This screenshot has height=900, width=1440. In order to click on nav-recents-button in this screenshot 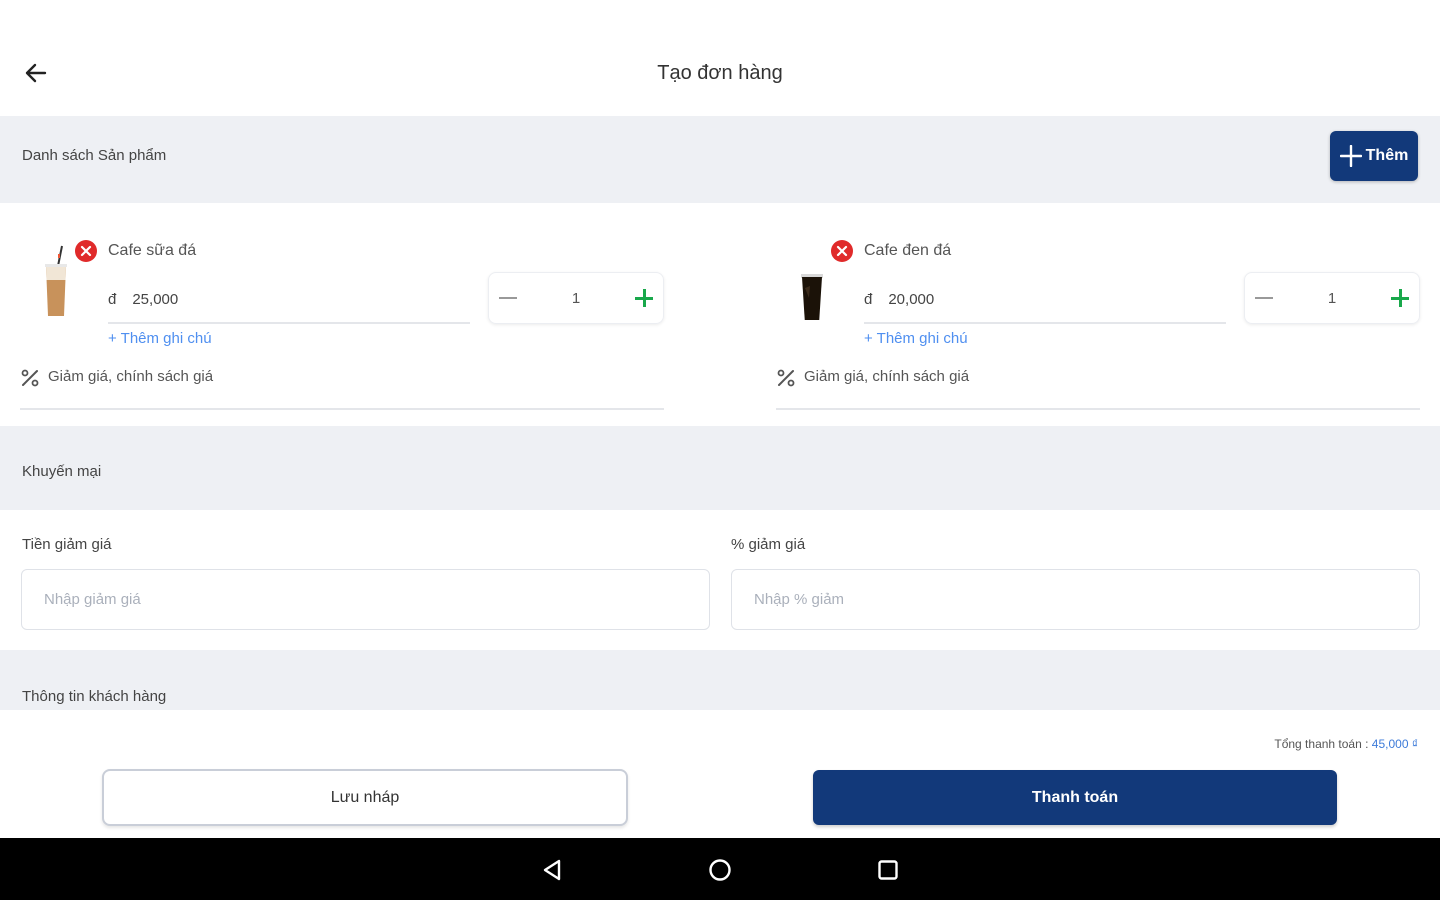, I will do `click(888, 870)`.